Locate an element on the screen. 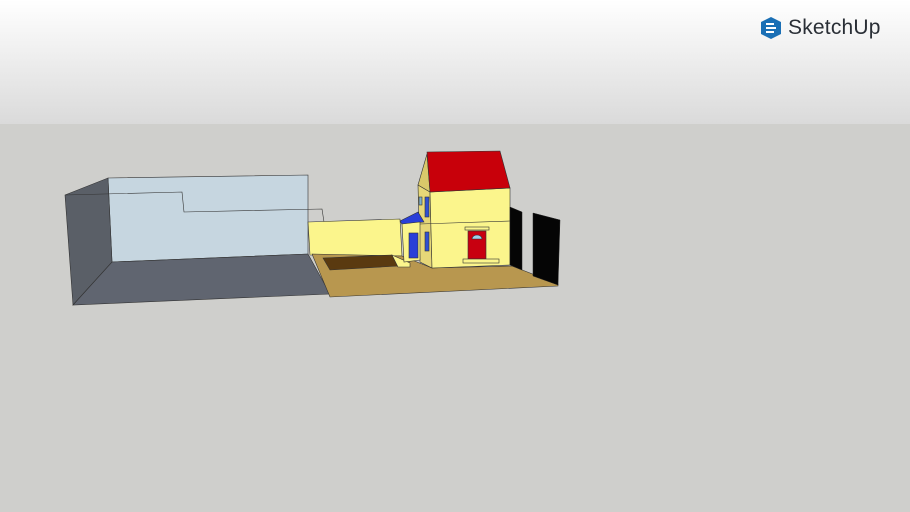 Image resolution: width=910 pixels, height=512 pixels. sketchup-logo: SketchUp is located at coordinates (820, 28).